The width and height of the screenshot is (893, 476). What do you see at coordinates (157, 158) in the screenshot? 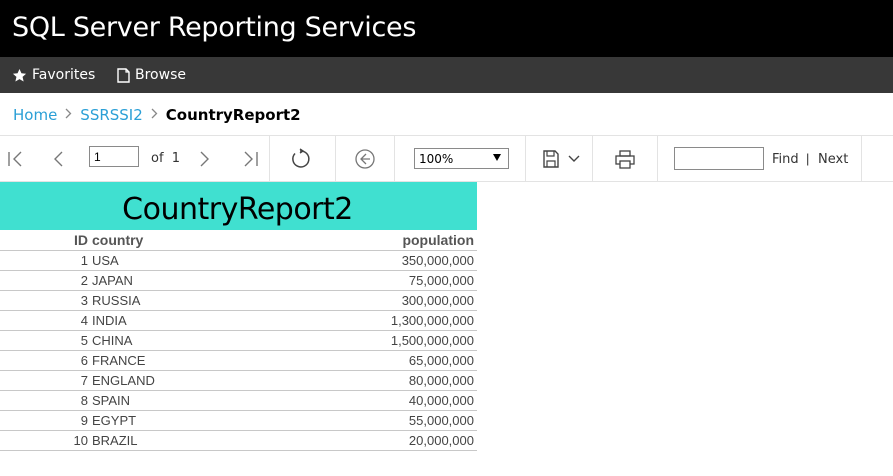
I see `of-label: of` at bounding box center [157, 158].